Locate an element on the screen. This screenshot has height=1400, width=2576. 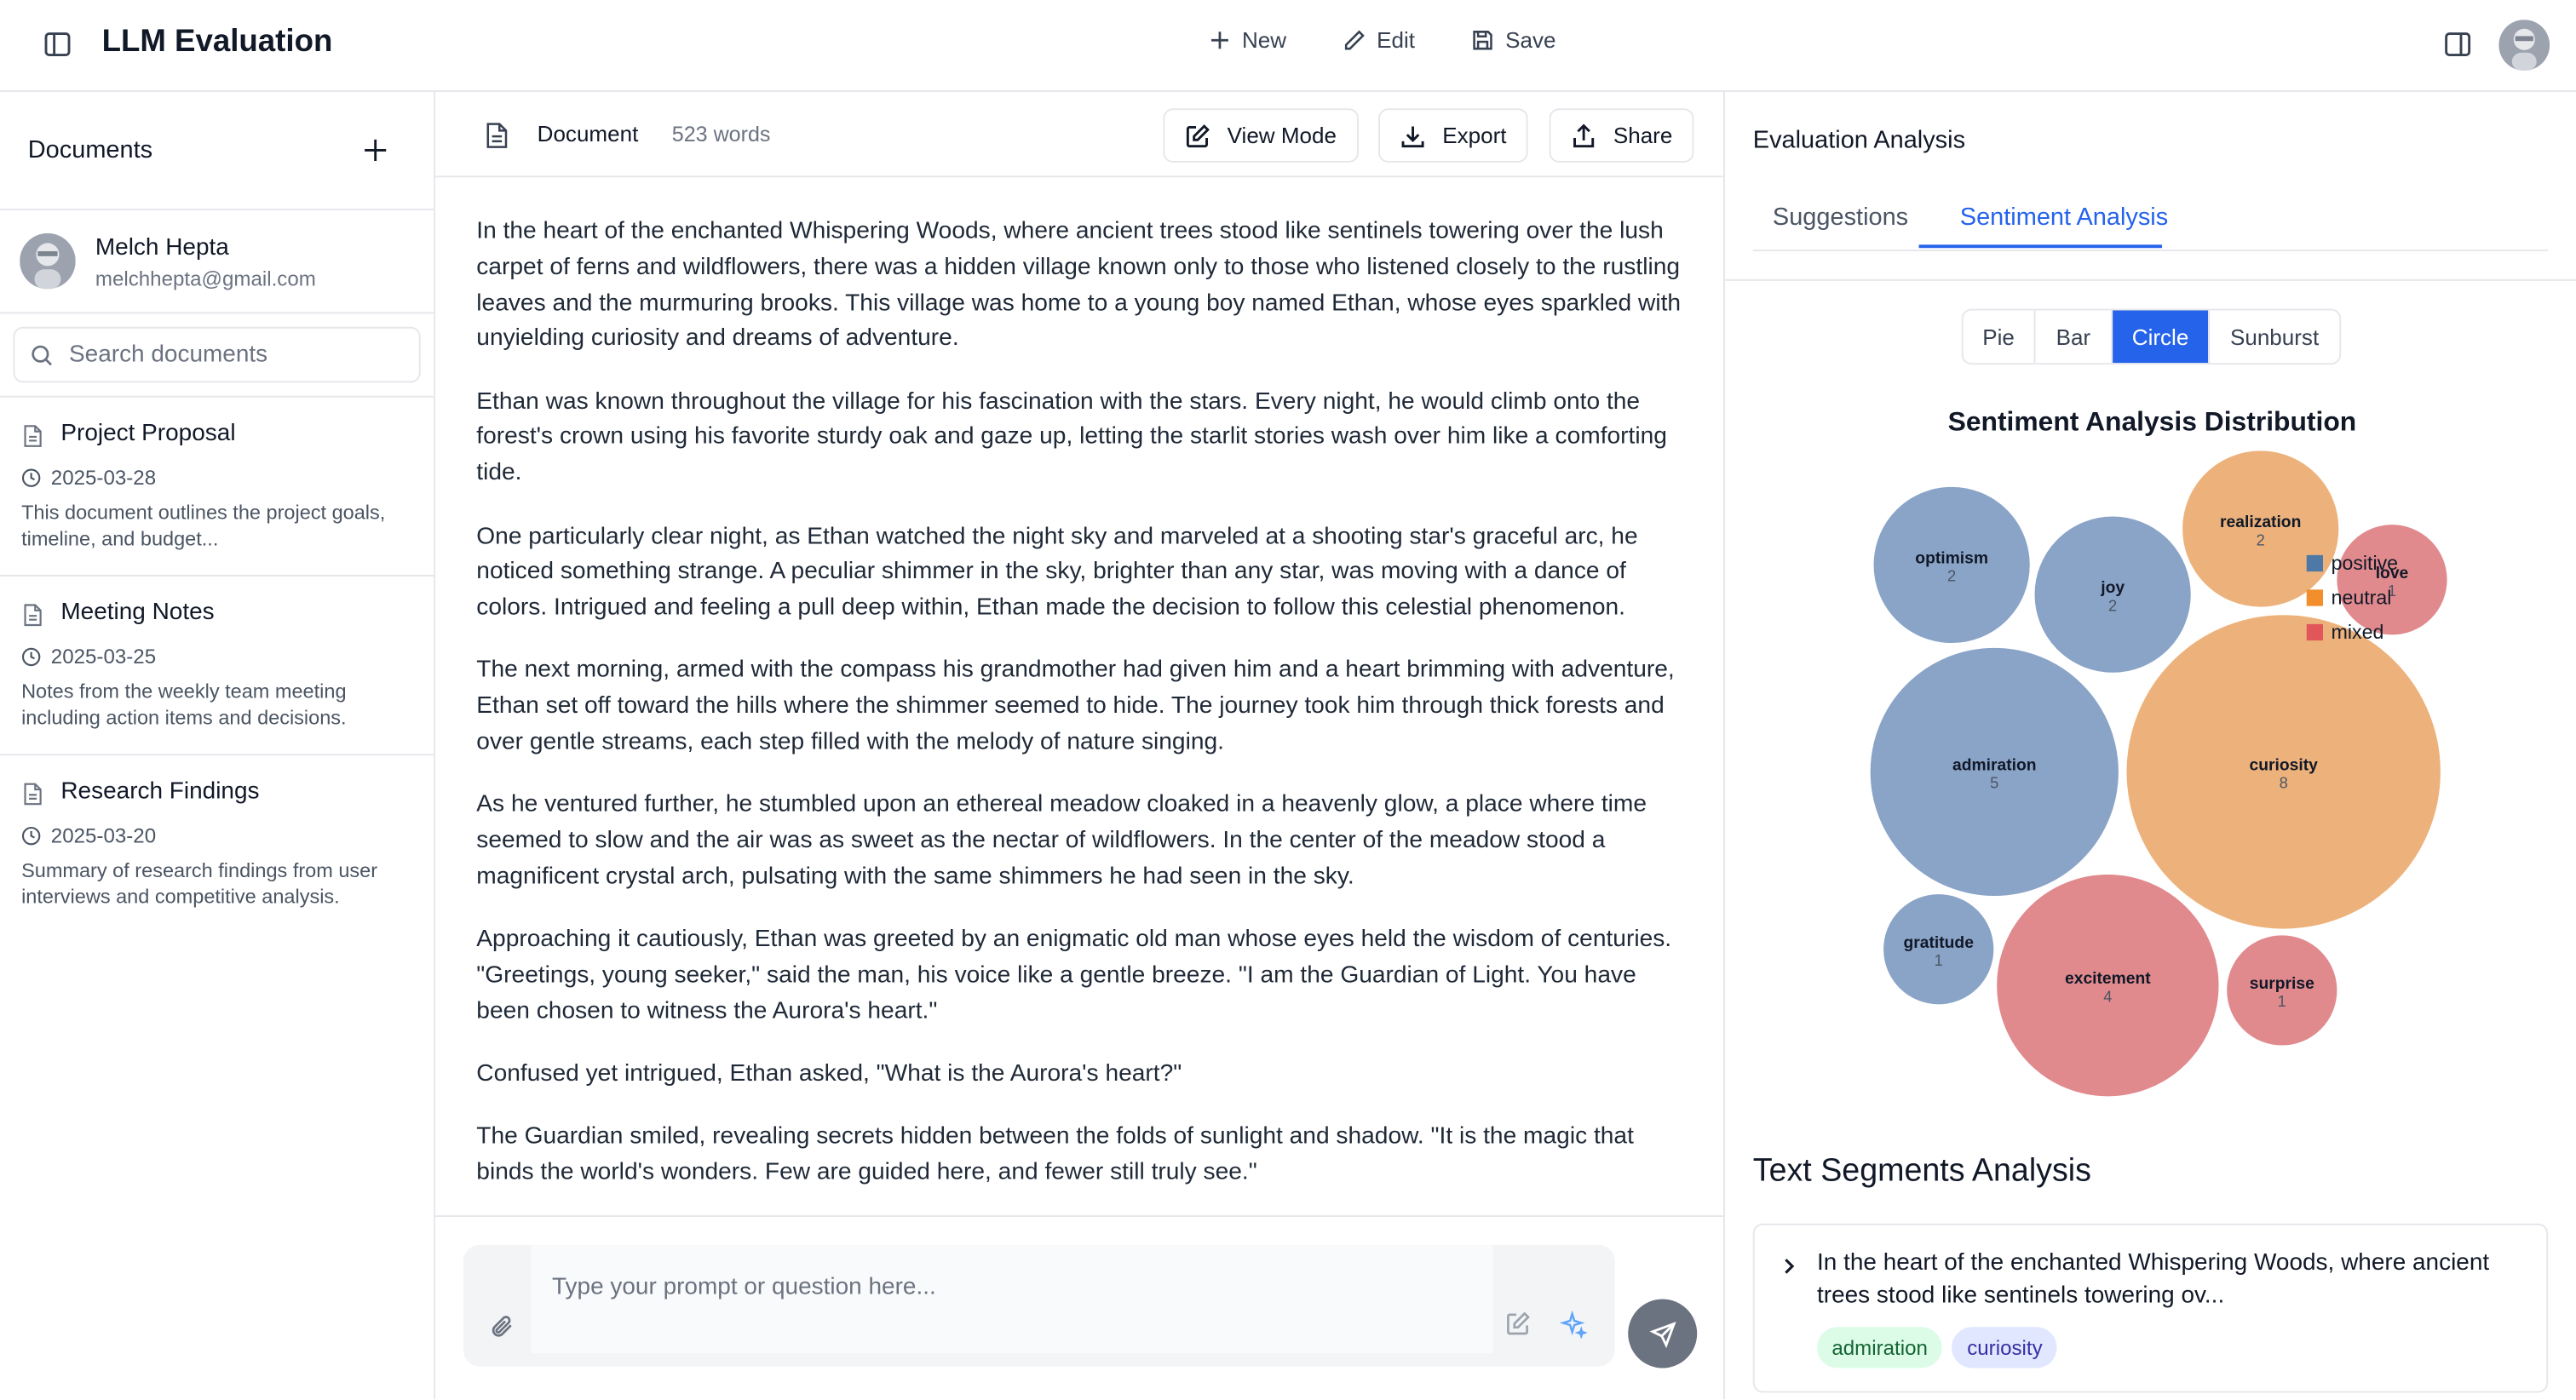
document-date: 2025-03-28 is located at coordinates (88, 479).